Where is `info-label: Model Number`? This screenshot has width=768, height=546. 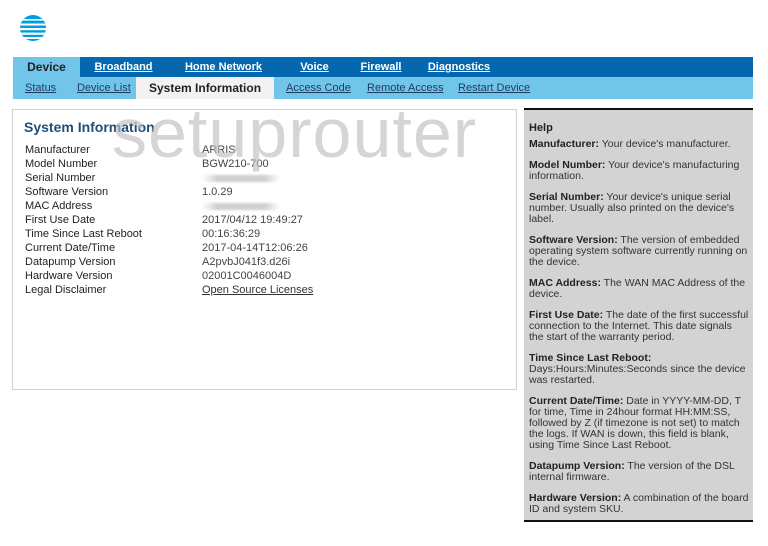
info-label: Model Number is located at coordinates (61, 164).